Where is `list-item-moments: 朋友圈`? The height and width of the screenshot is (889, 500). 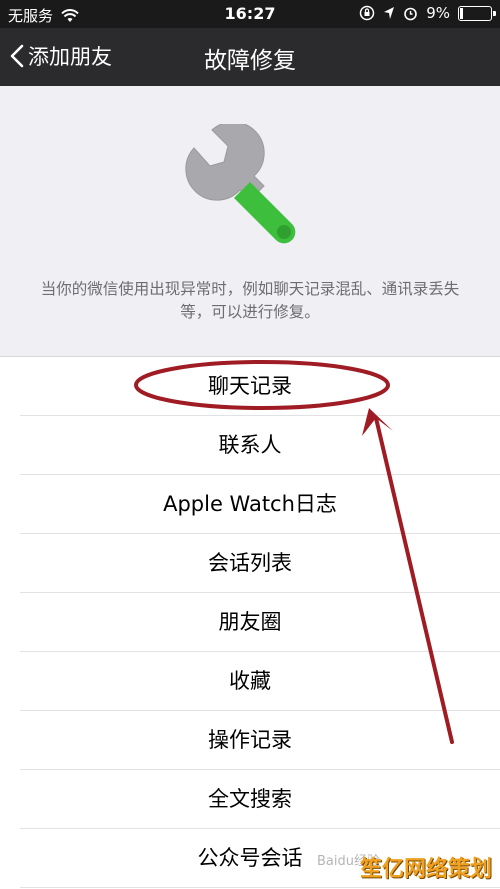 list-item-moments: 朋友圈 is located at coordinates (250, 622).